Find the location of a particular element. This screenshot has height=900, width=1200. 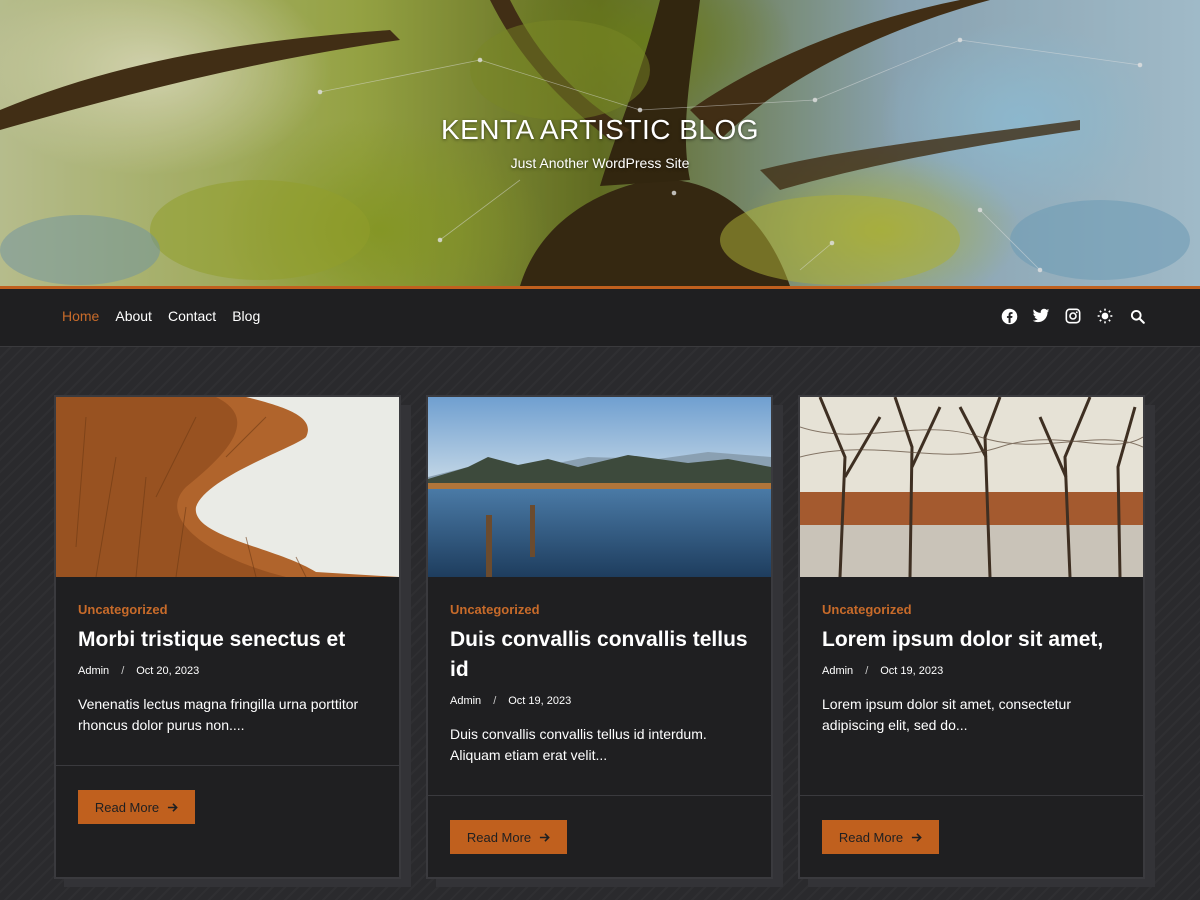

twitter-icon is located at coordinates (1041, 316).